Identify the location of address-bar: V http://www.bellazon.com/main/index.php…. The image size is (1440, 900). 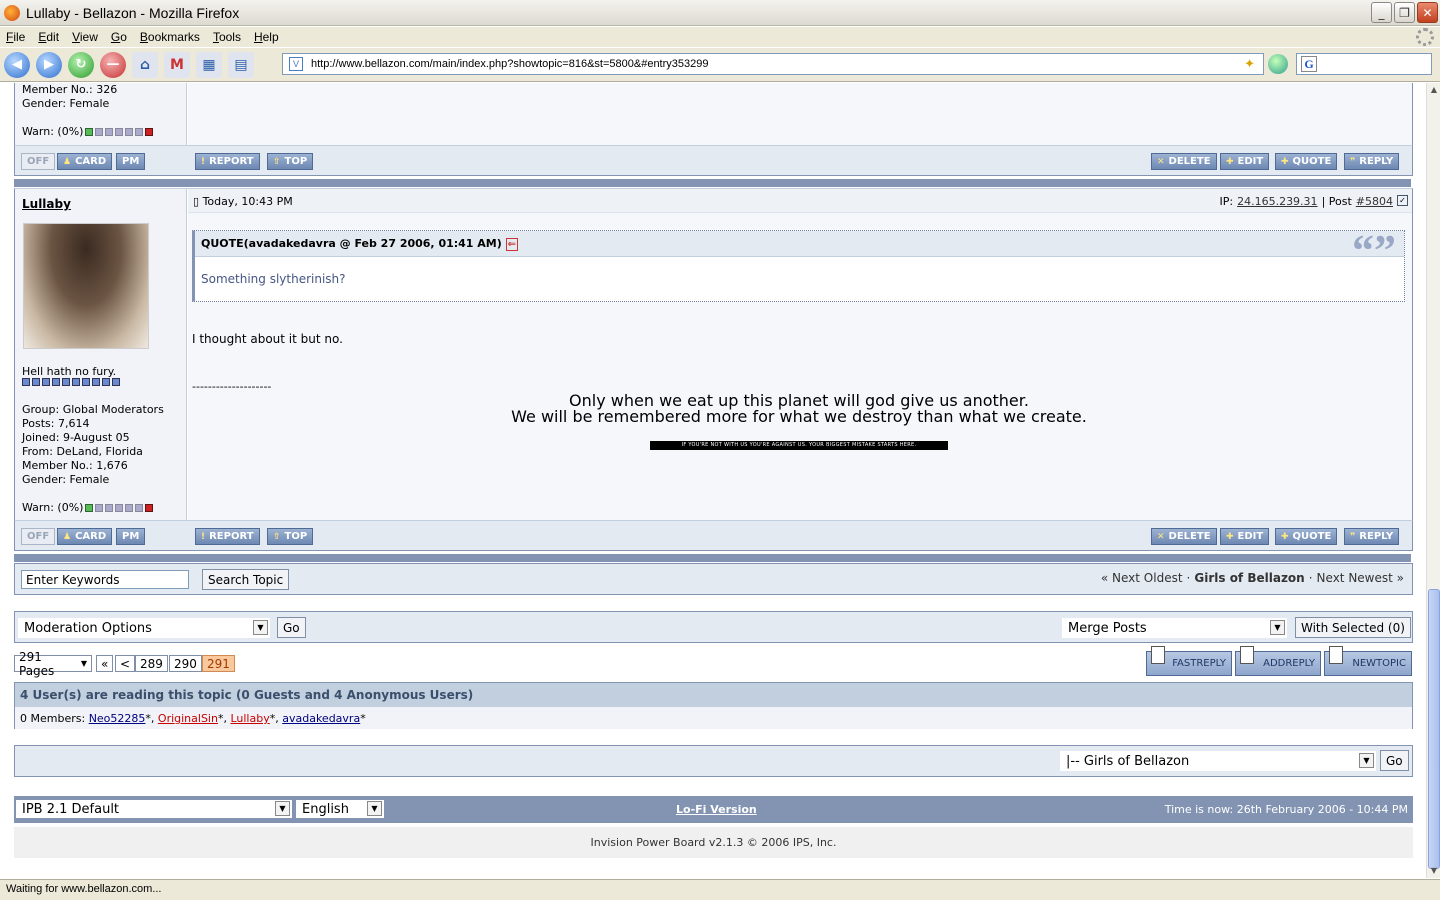
(773, 64).